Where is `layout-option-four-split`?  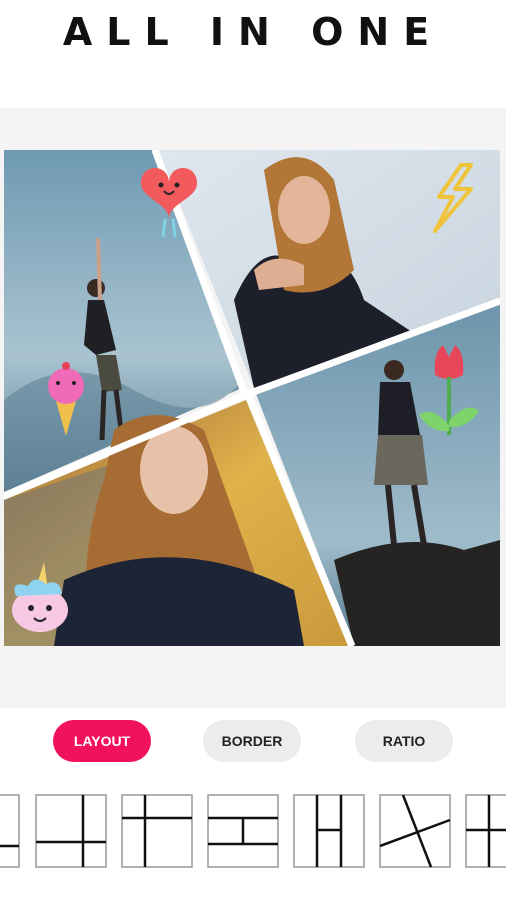 layout-option-four-split is located at coordinates (71, 831).